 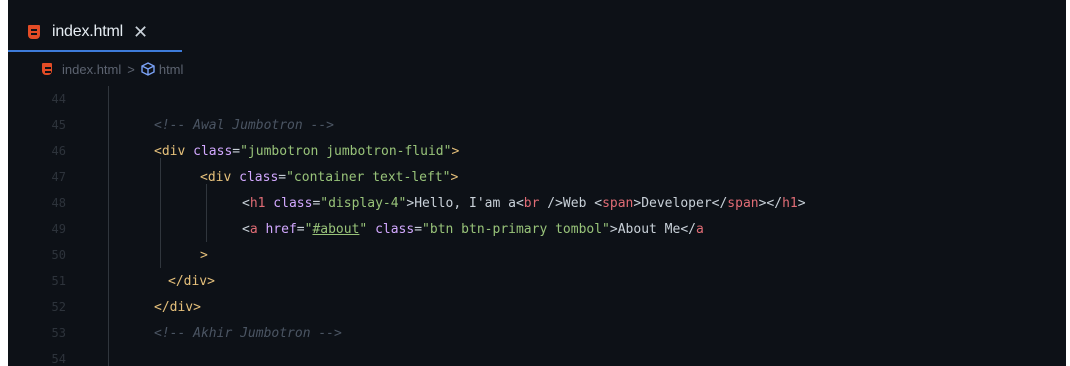 I want to click on tab-bar: index.html ✕, so click(x=537, y=26).